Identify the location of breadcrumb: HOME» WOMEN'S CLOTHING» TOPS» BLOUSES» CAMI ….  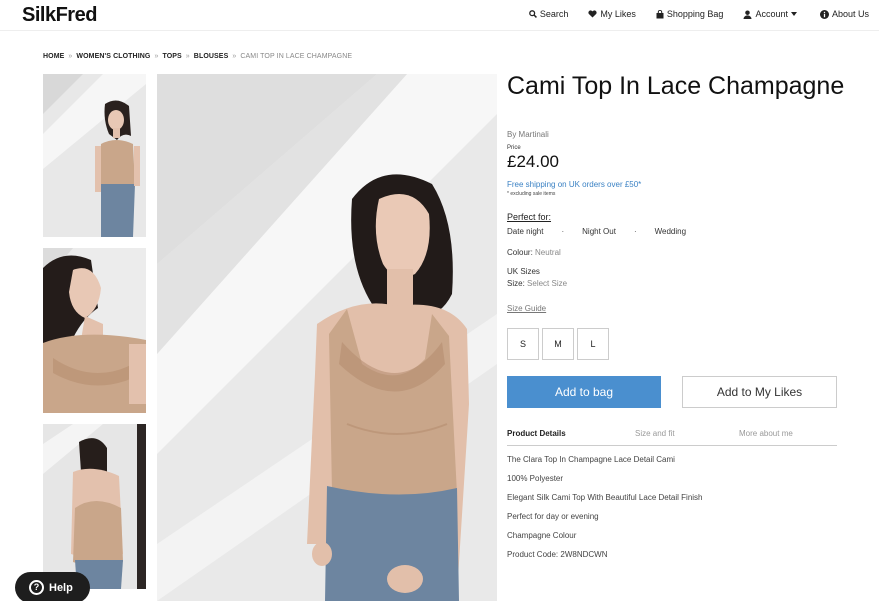
(197, 56).